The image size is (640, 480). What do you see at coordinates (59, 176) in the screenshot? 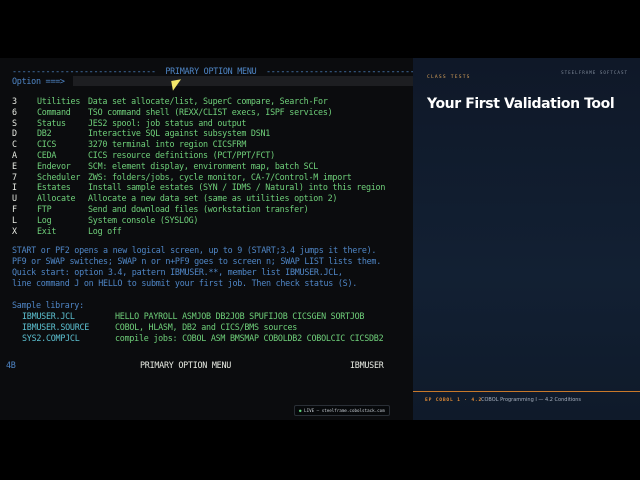
I see `menu-option-name: Scheduler` at bounding box center [59, 176].